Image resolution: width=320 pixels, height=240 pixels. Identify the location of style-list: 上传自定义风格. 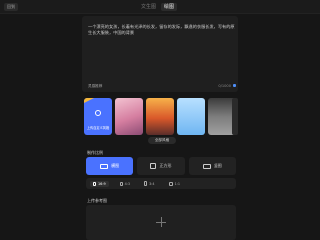
(161, 116).